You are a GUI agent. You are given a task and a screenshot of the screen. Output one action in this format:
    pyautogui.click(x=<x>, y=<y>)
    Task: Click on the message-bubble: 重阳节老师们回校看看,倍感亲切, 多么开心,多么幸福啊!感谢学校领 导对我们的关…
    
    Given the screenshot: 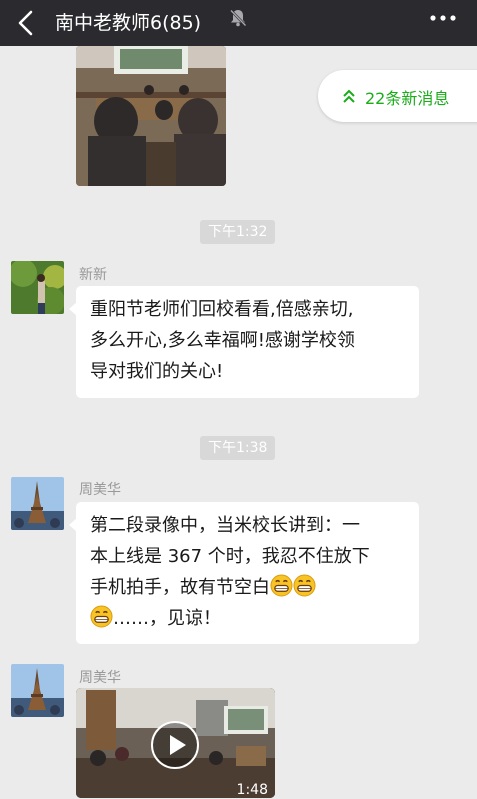 What is the action you would take?
    pyautogui.click(x=244, y=342)
    